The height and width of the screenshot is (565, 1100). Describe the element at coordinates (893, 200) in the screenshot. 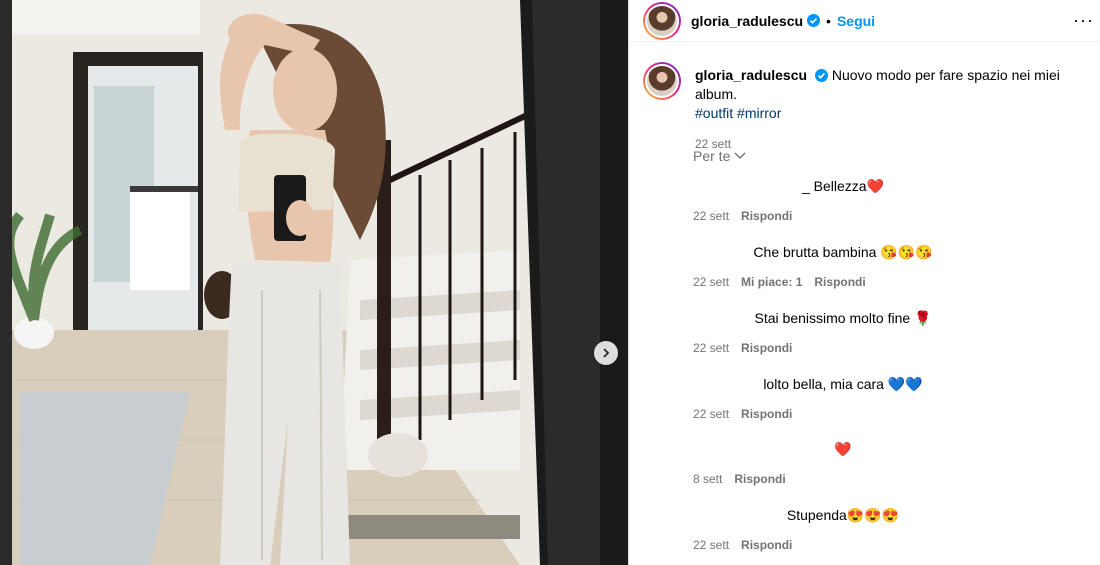

I see `comment-item: _ Bellezza❤️ 22 sett Rispondi` at that location.